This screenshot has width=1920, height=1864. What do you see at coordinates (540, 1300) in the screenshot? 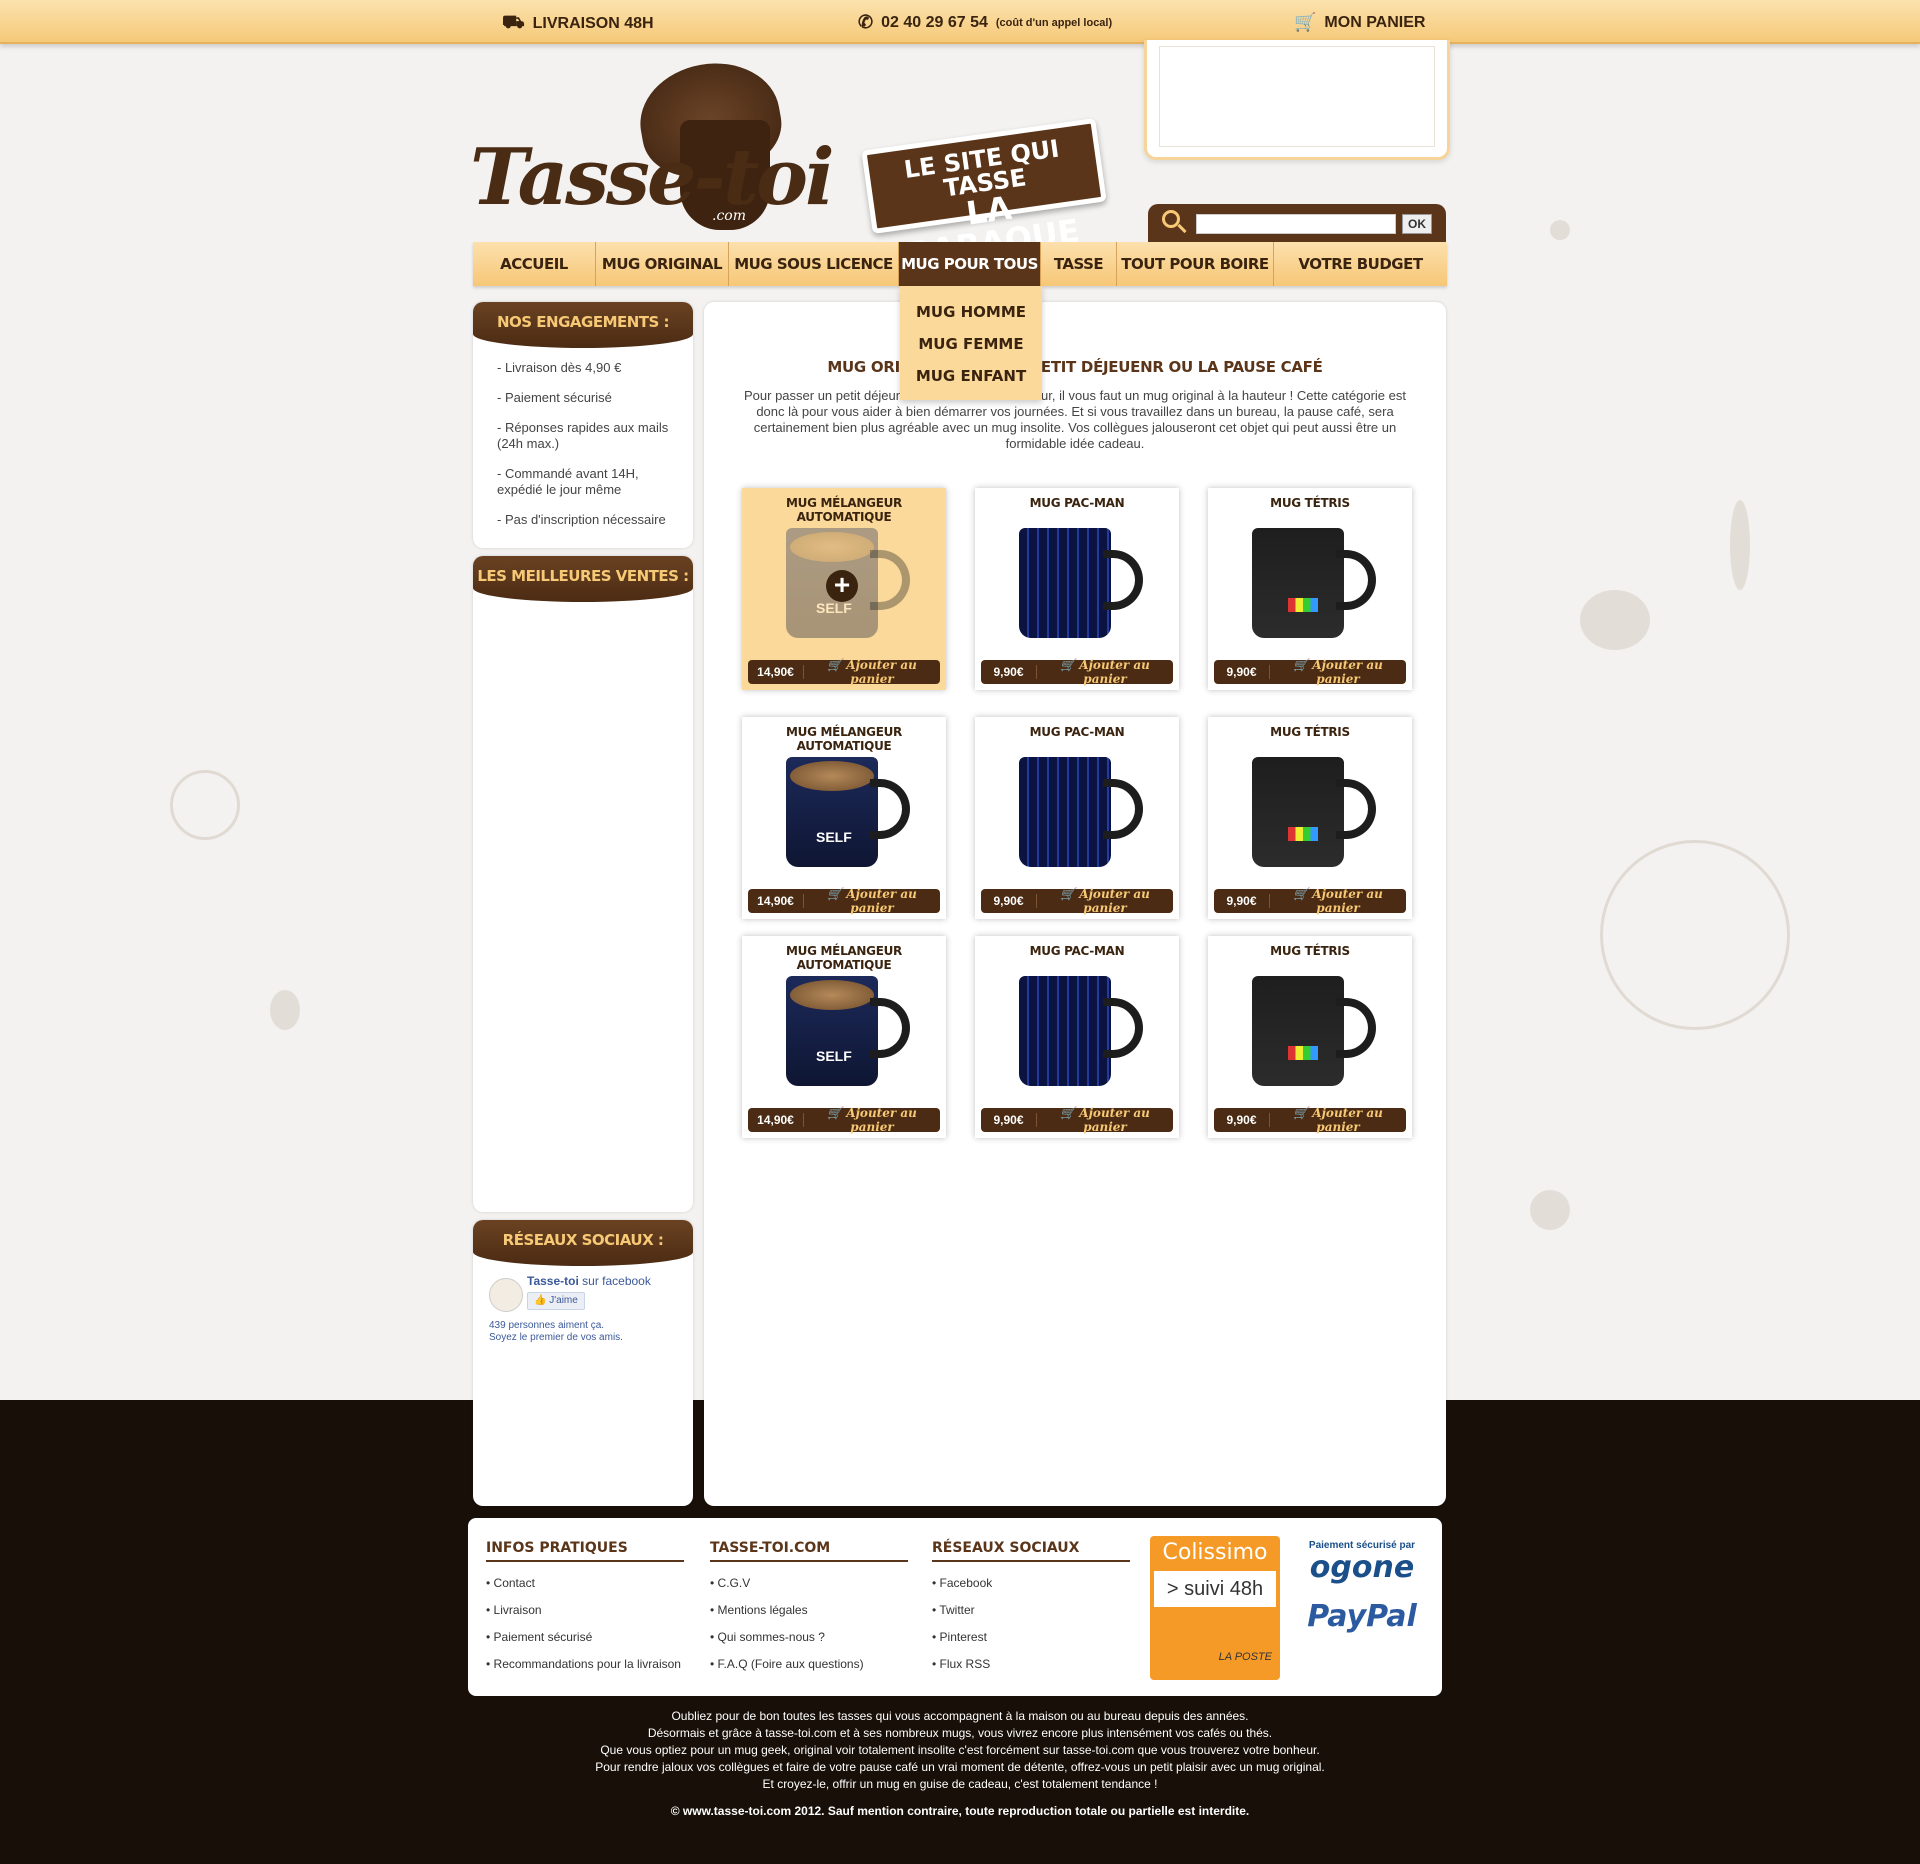
I see `thumbs-up-icon: 👍` at bounding box center [540, 1300].